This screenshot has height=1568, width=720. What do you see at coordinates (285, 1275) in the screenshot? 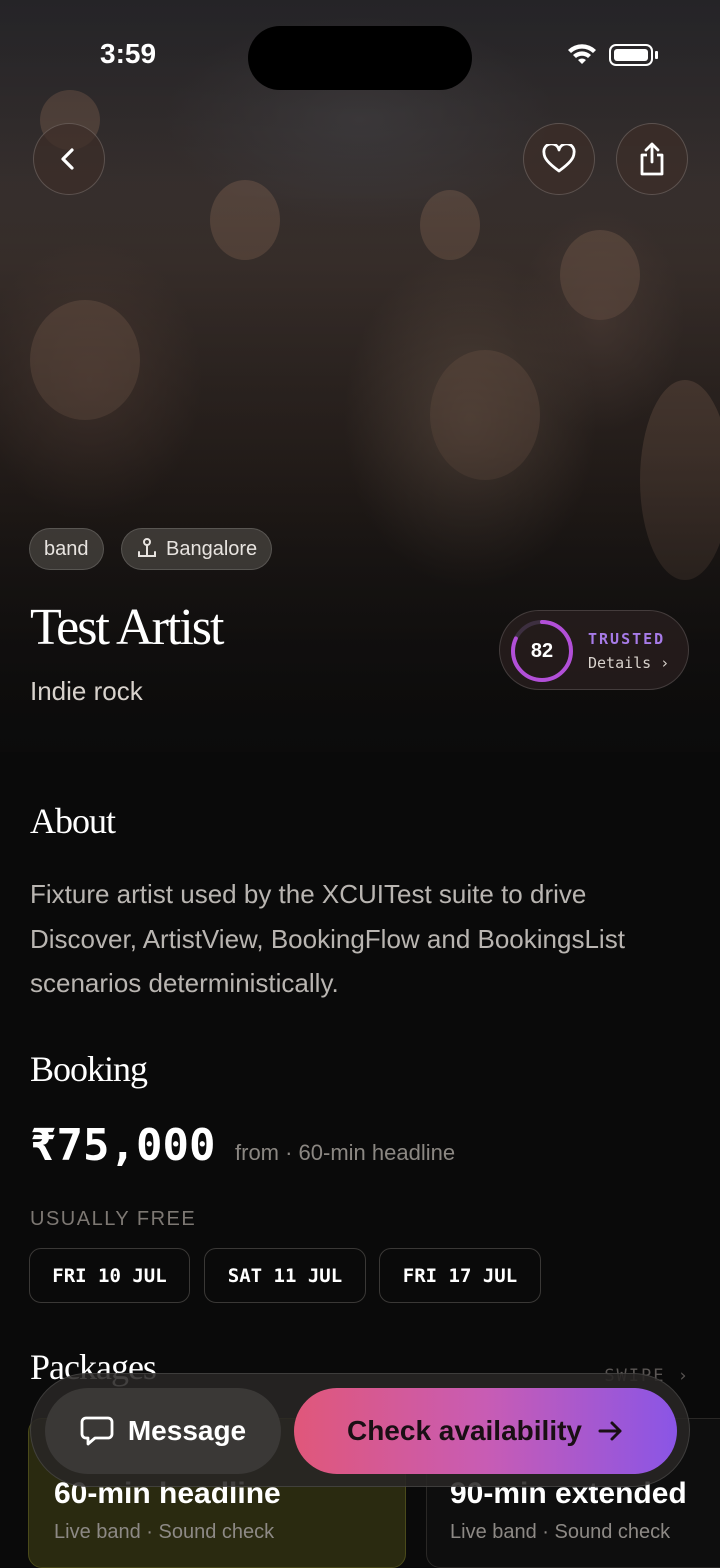
I see `date-chip: SAT 11 JUL` at bounding box center [285, 1275].